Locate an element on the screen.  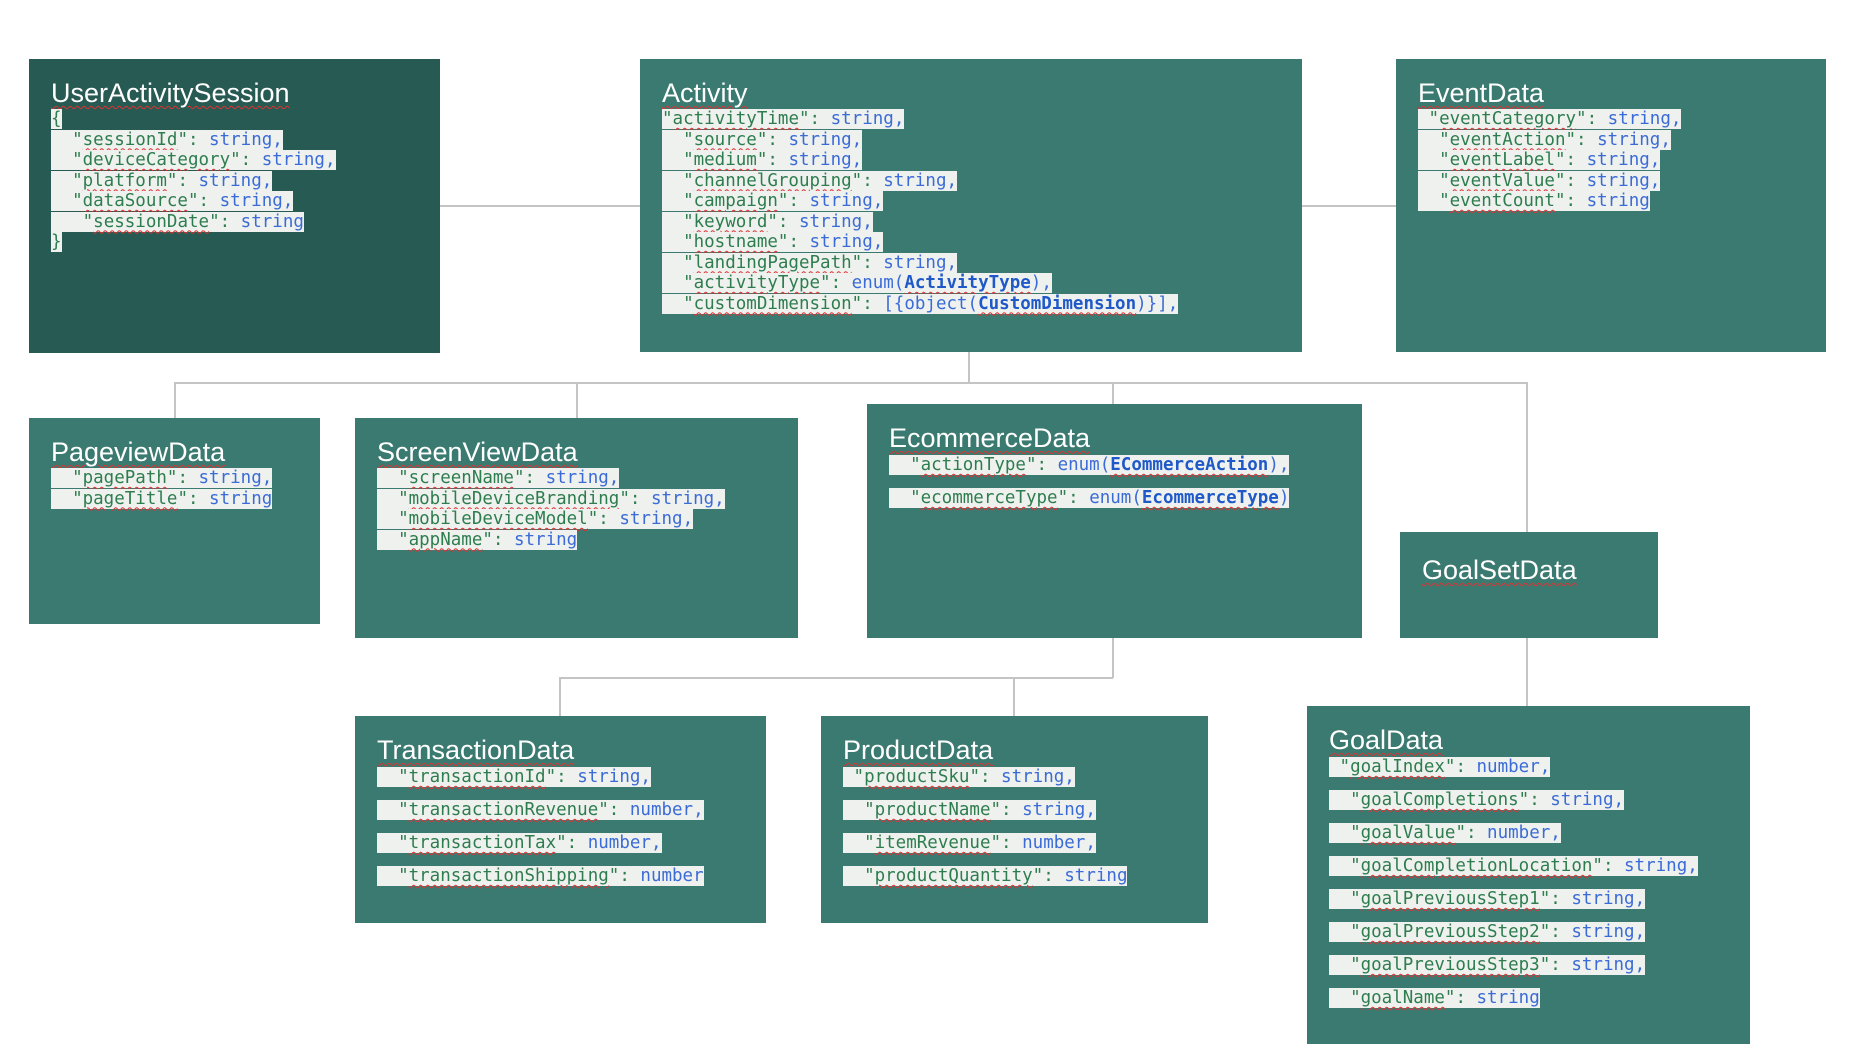
entity-title: PageviewData is located at coordinates (138, 452).